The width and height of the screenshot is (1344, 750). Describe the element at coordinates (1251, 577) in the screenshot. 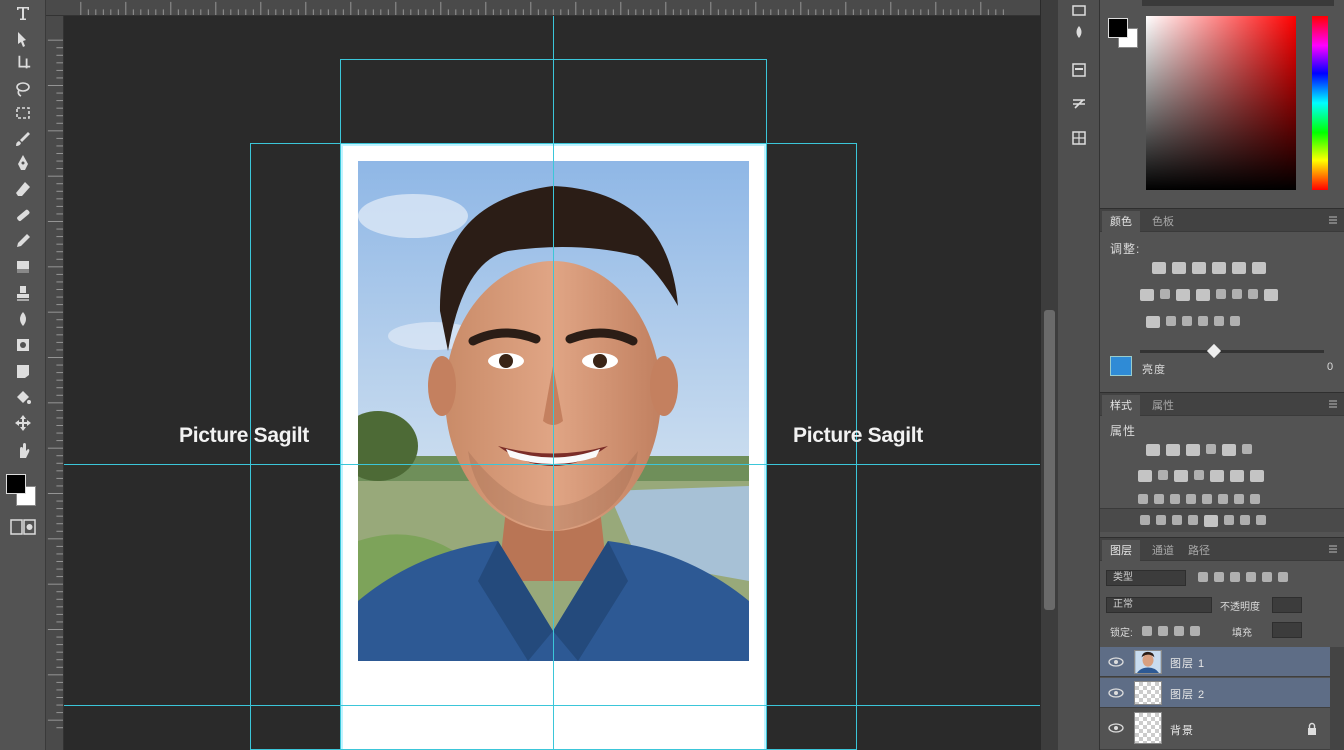

I see `filter-shape-icon` at that location.